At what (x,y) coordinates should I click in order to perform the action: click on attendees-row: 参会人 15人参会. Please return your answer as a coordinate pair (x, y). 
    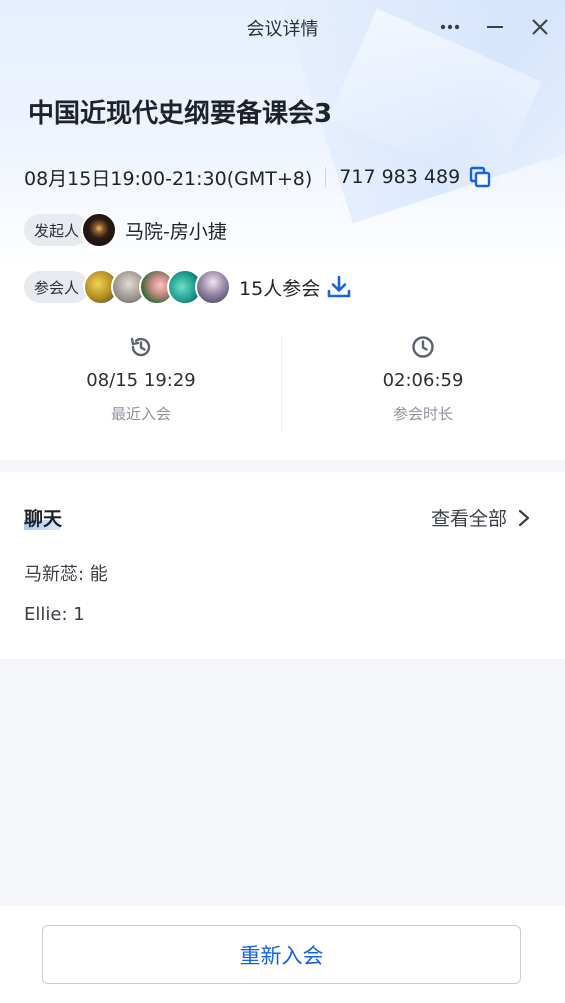
    Looking at the image, I should click on (188, 287).